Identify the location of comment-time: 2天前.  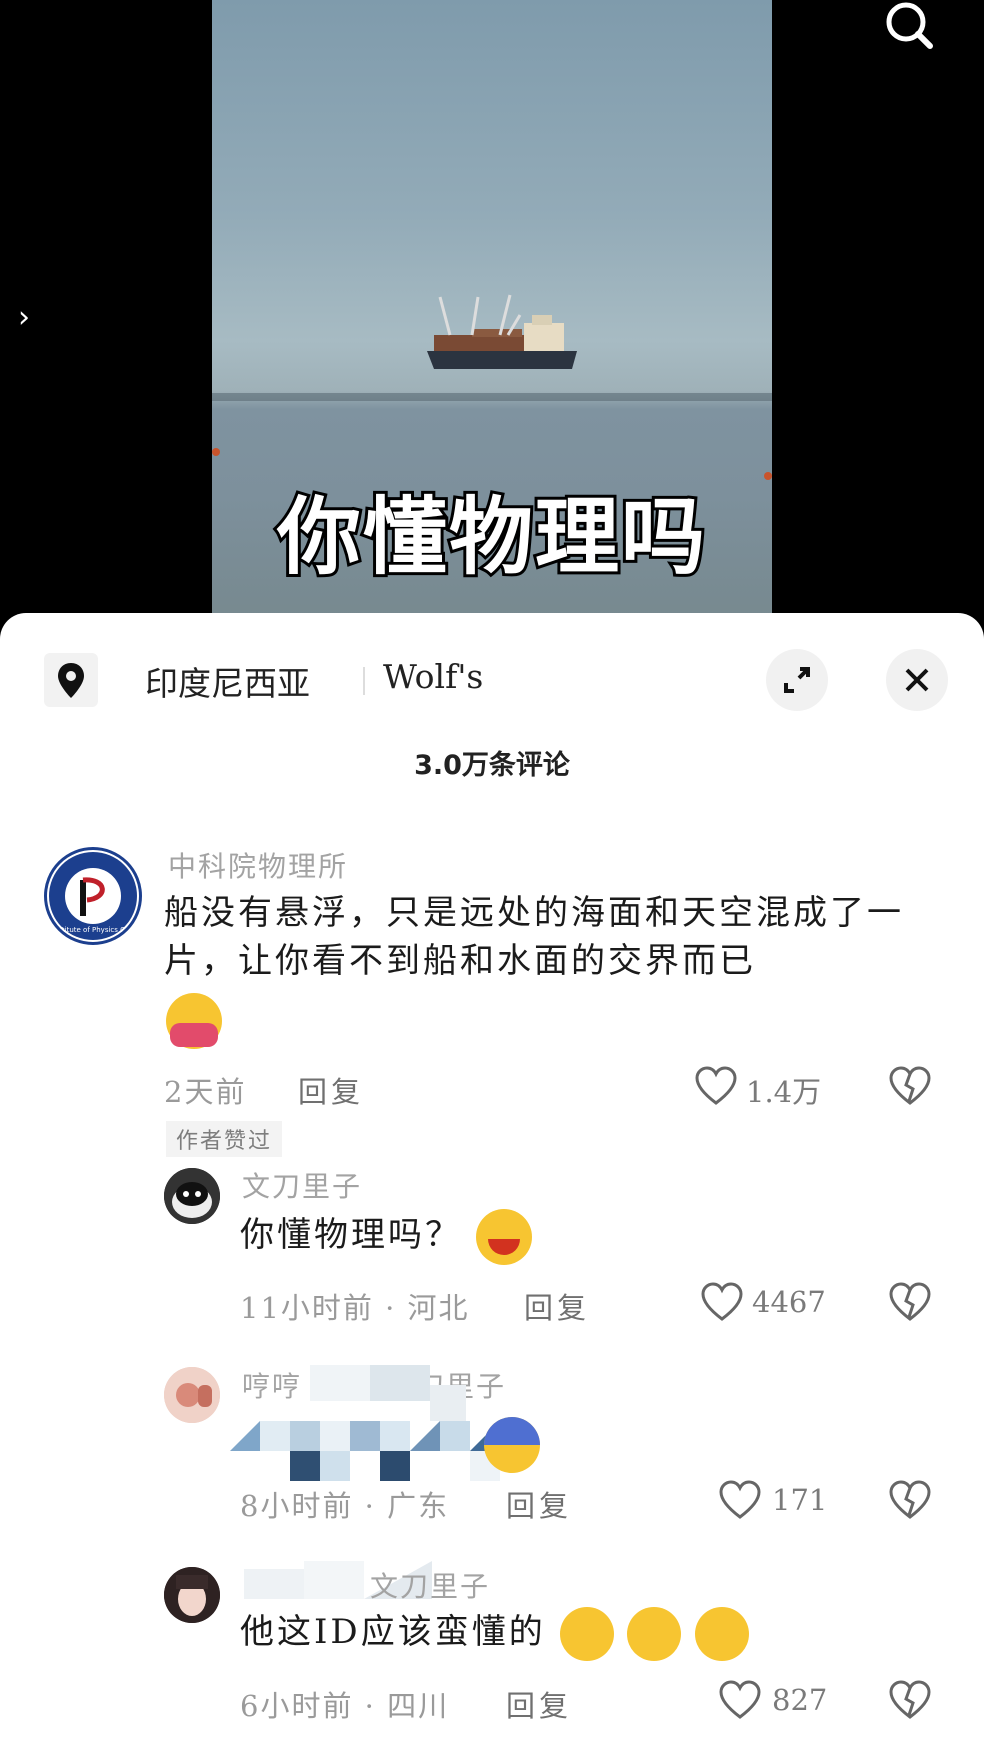
(205, 1092).